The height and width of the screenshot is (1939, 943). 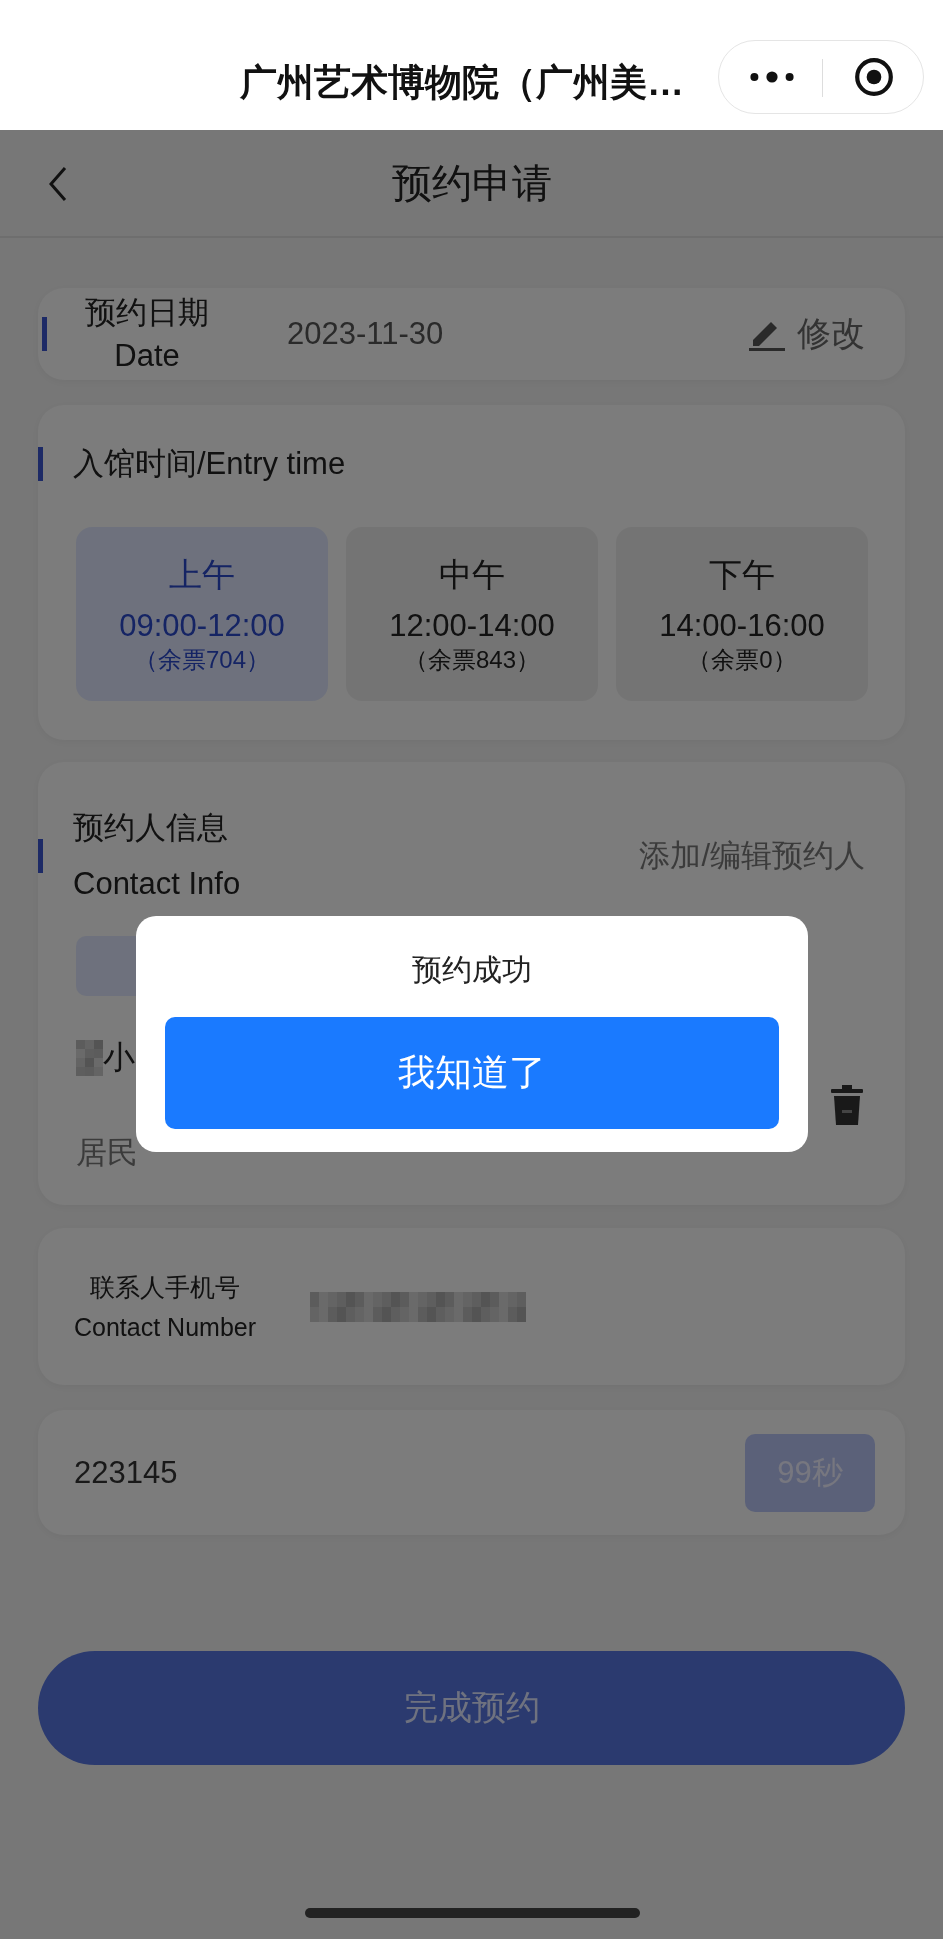 I want to click on trash-icon, so click(x=847, y=1104).